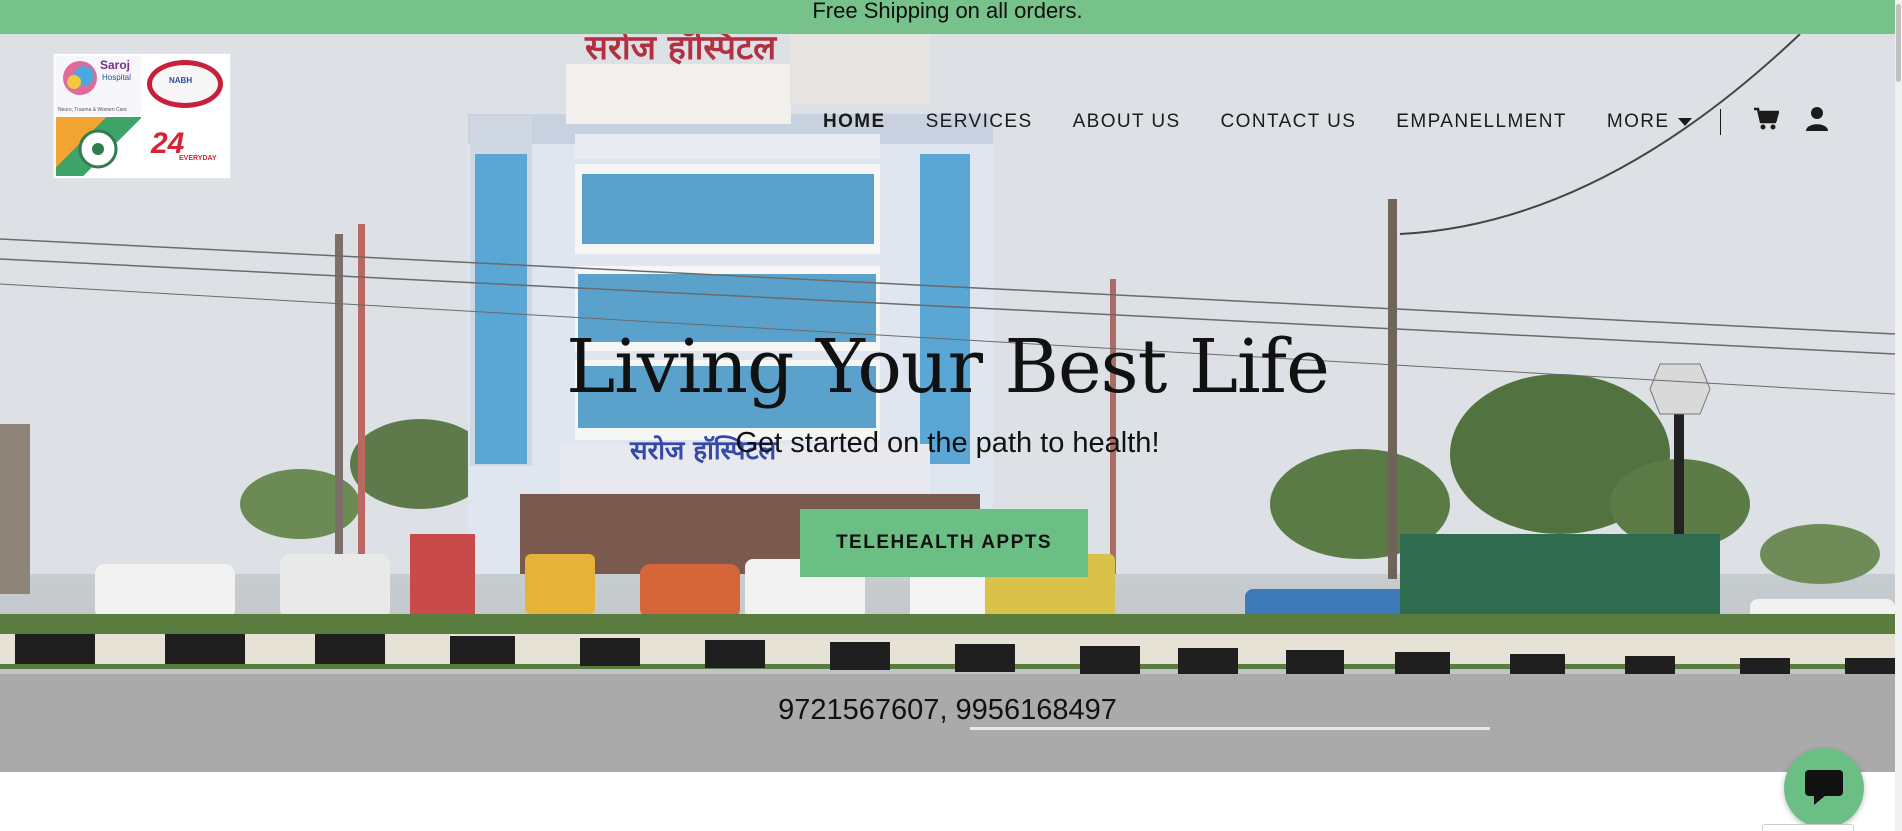 The width and height of the screenshot is (1902, 831). I want to click on logo-24-hours-badge: 24 EVERYDAY, so click(185, 146).